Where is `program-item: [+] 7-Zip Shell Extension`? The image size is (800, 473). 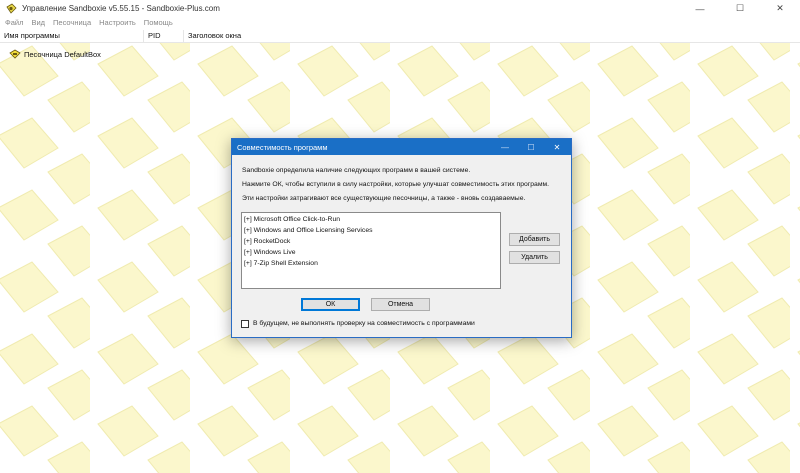
program-item: [+] 7-Zip Shell Extension is located at coordinates (281, 263).